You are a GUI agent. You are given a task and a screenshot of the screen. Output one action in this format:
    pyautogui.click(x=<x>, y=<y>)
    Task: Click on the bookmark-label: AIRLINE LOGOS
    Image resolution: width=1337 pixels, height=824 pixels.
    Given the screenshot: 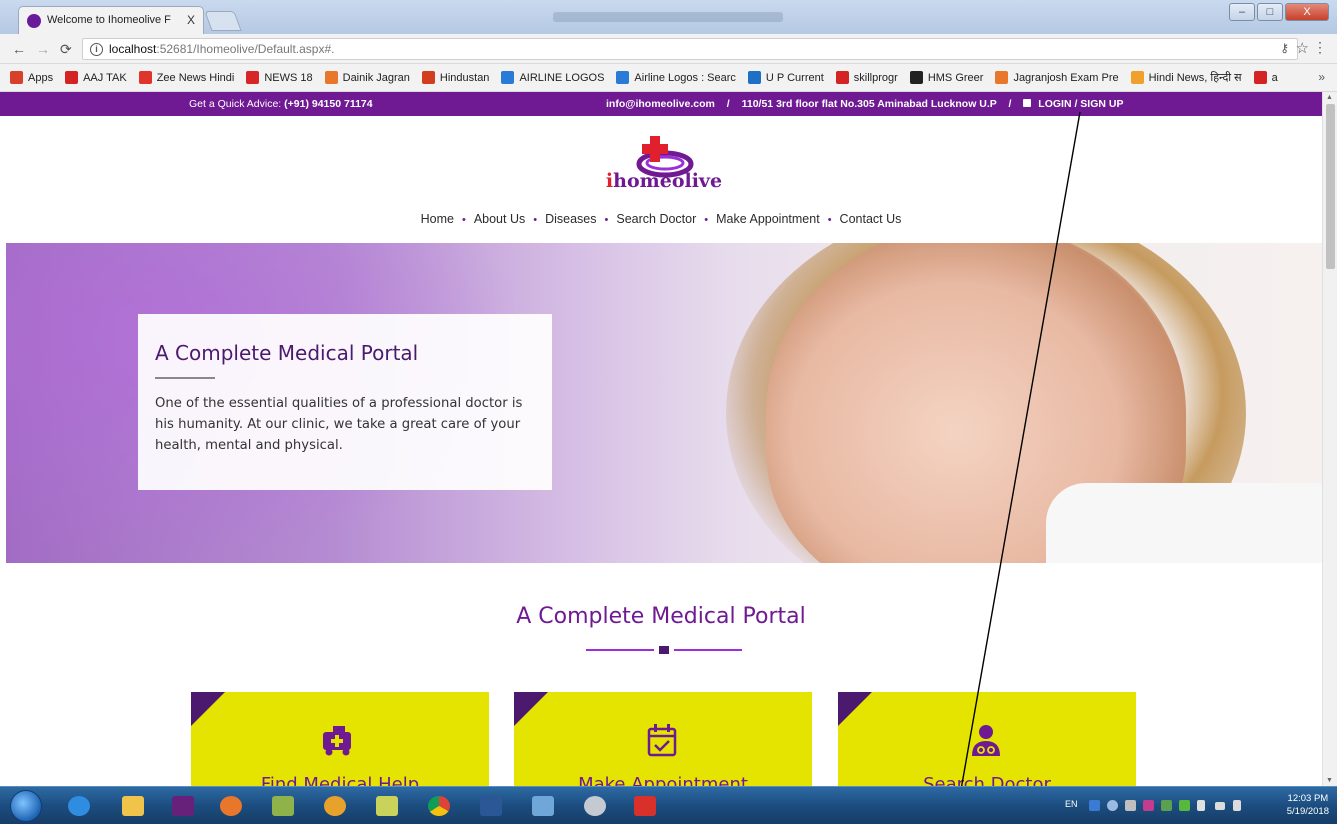 What is the action you would take?
    pyautogui.click(x=562, y=77)
    